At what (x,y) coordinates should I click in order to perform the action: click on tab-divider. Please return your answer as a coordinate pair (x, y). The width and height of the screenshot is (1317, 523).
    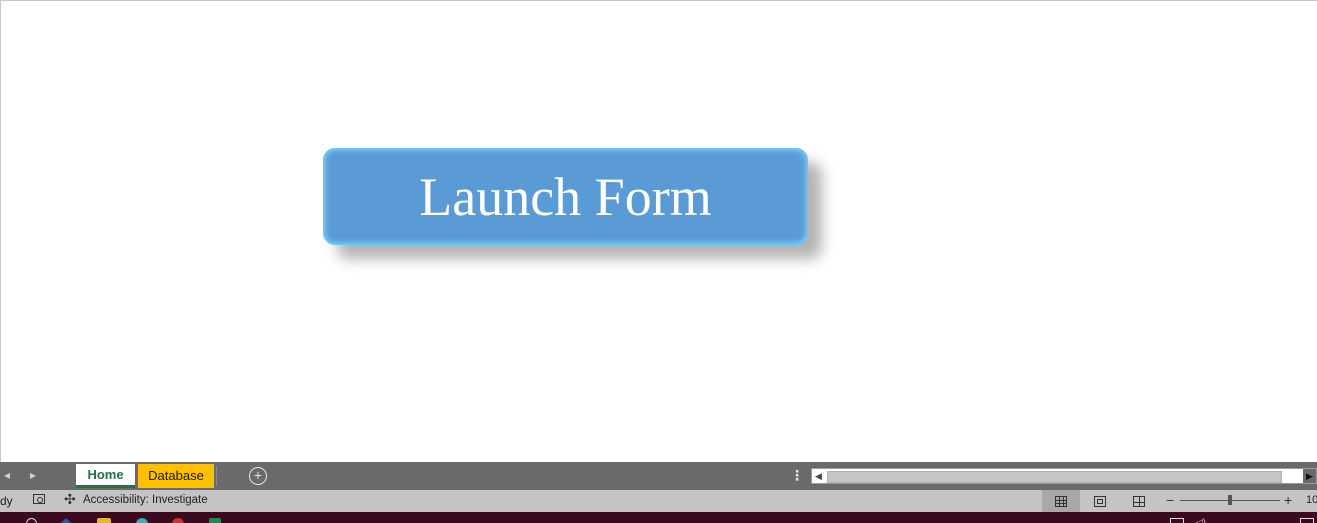
    Looking at the image, I should click on (216, 476).